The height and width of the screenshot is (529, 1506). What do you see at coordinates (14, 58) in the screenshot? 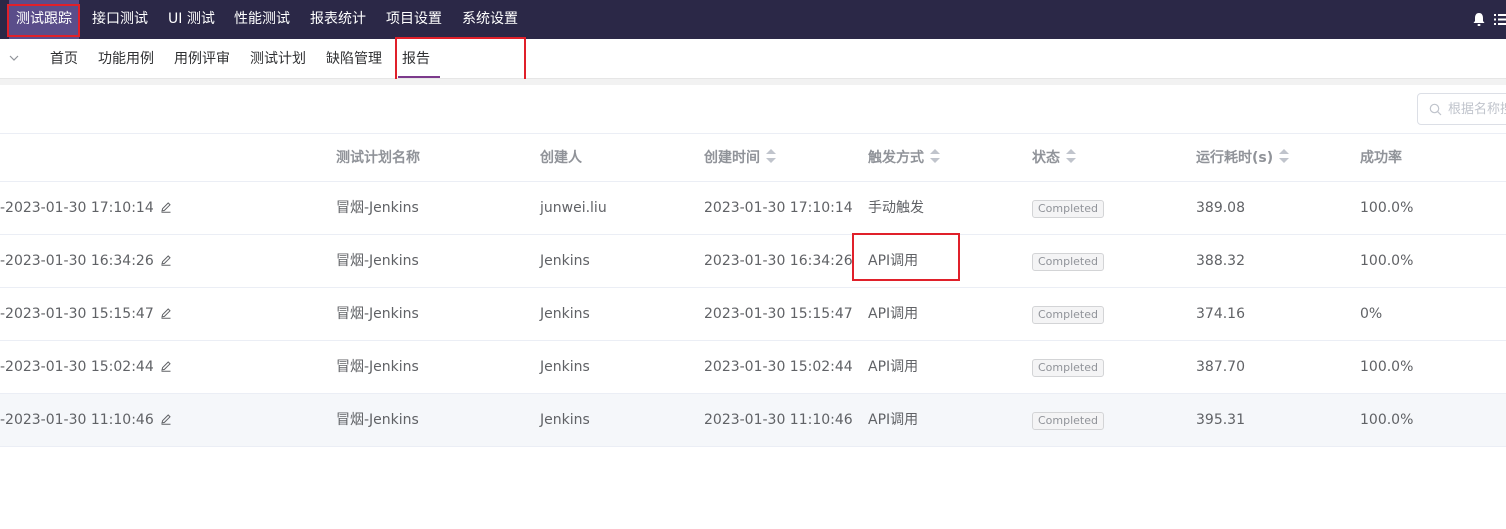
I see `chevron-down-icon` at bounding box center [14, 58].